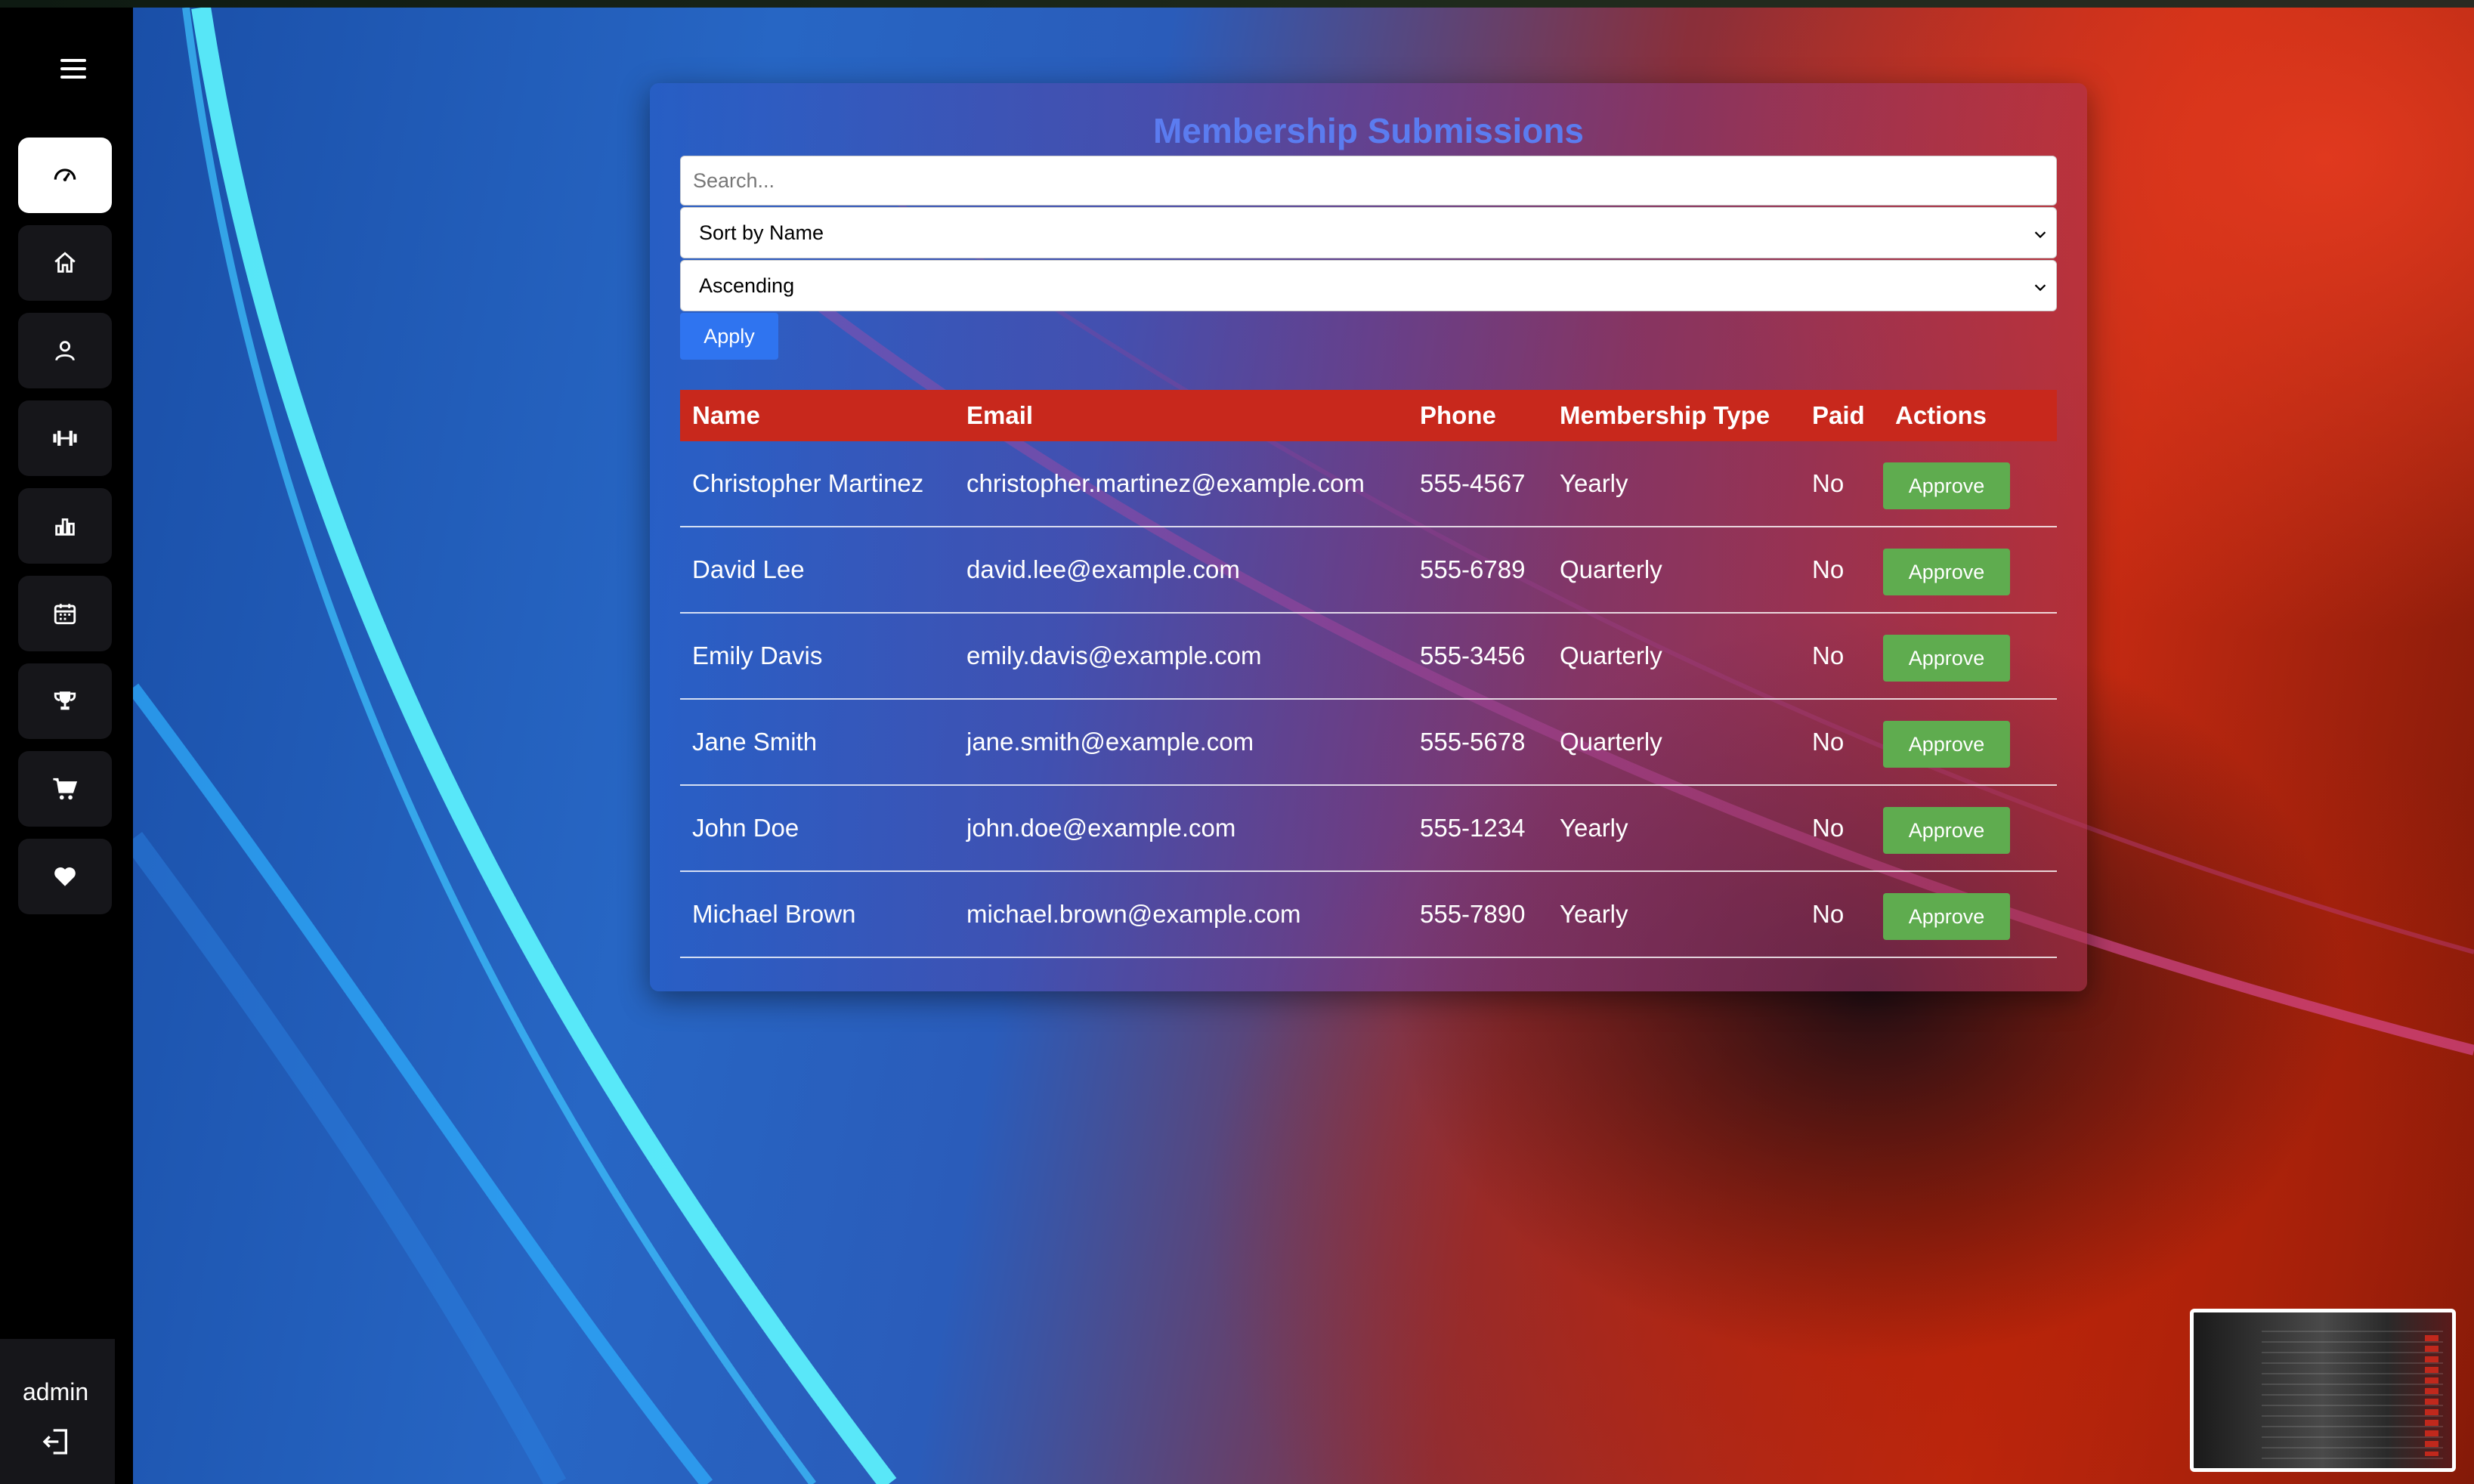 This screenshot has width=2474, height=1484. I want to click on page-title: Membership Submissions, so click(1368, 131).